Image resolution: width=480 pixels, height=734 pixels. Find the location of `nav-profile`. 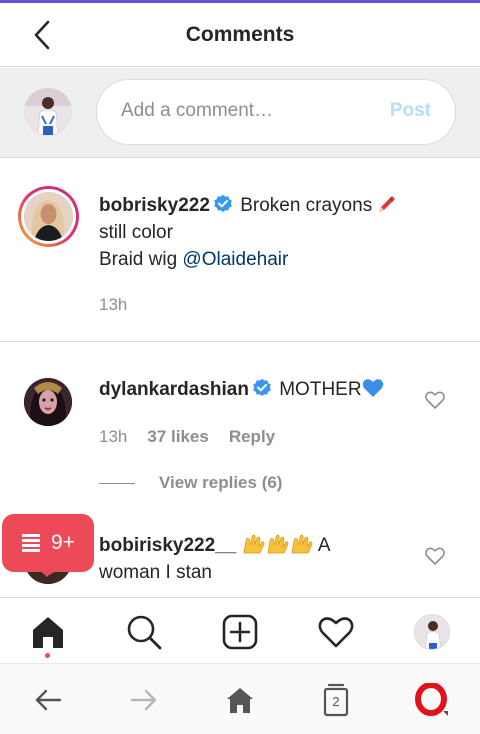

nav-profile is located at coordinates (432, 632).